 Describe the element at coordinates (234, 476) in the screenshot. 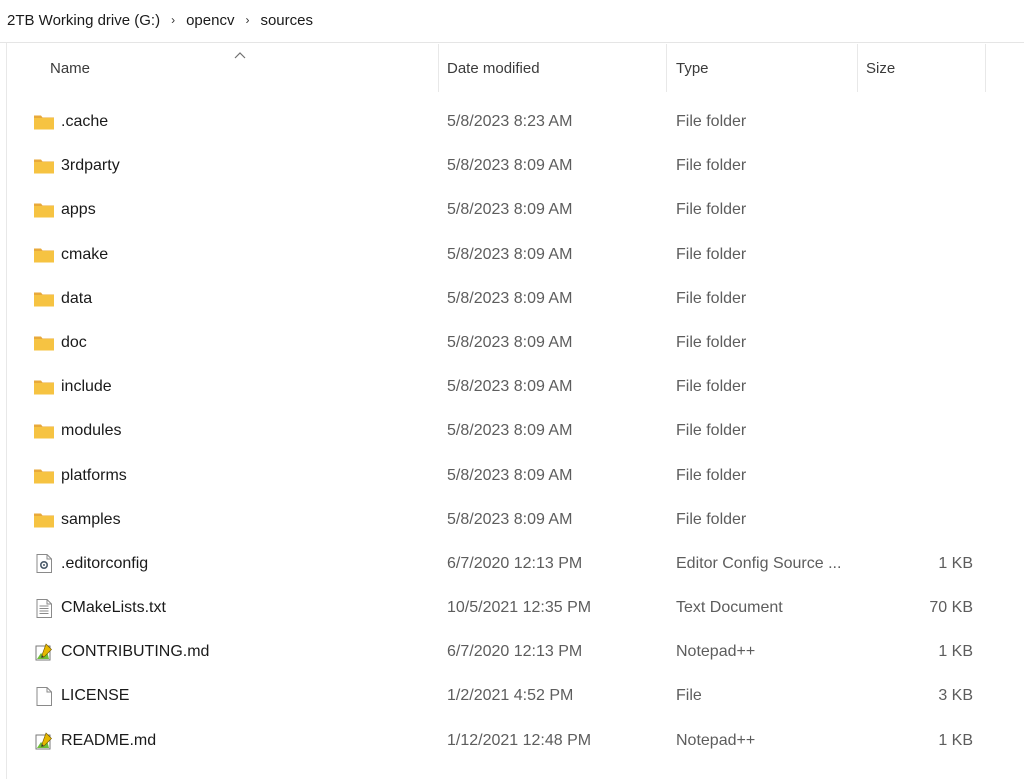

I see `file-name-cell: platforms` at that location.